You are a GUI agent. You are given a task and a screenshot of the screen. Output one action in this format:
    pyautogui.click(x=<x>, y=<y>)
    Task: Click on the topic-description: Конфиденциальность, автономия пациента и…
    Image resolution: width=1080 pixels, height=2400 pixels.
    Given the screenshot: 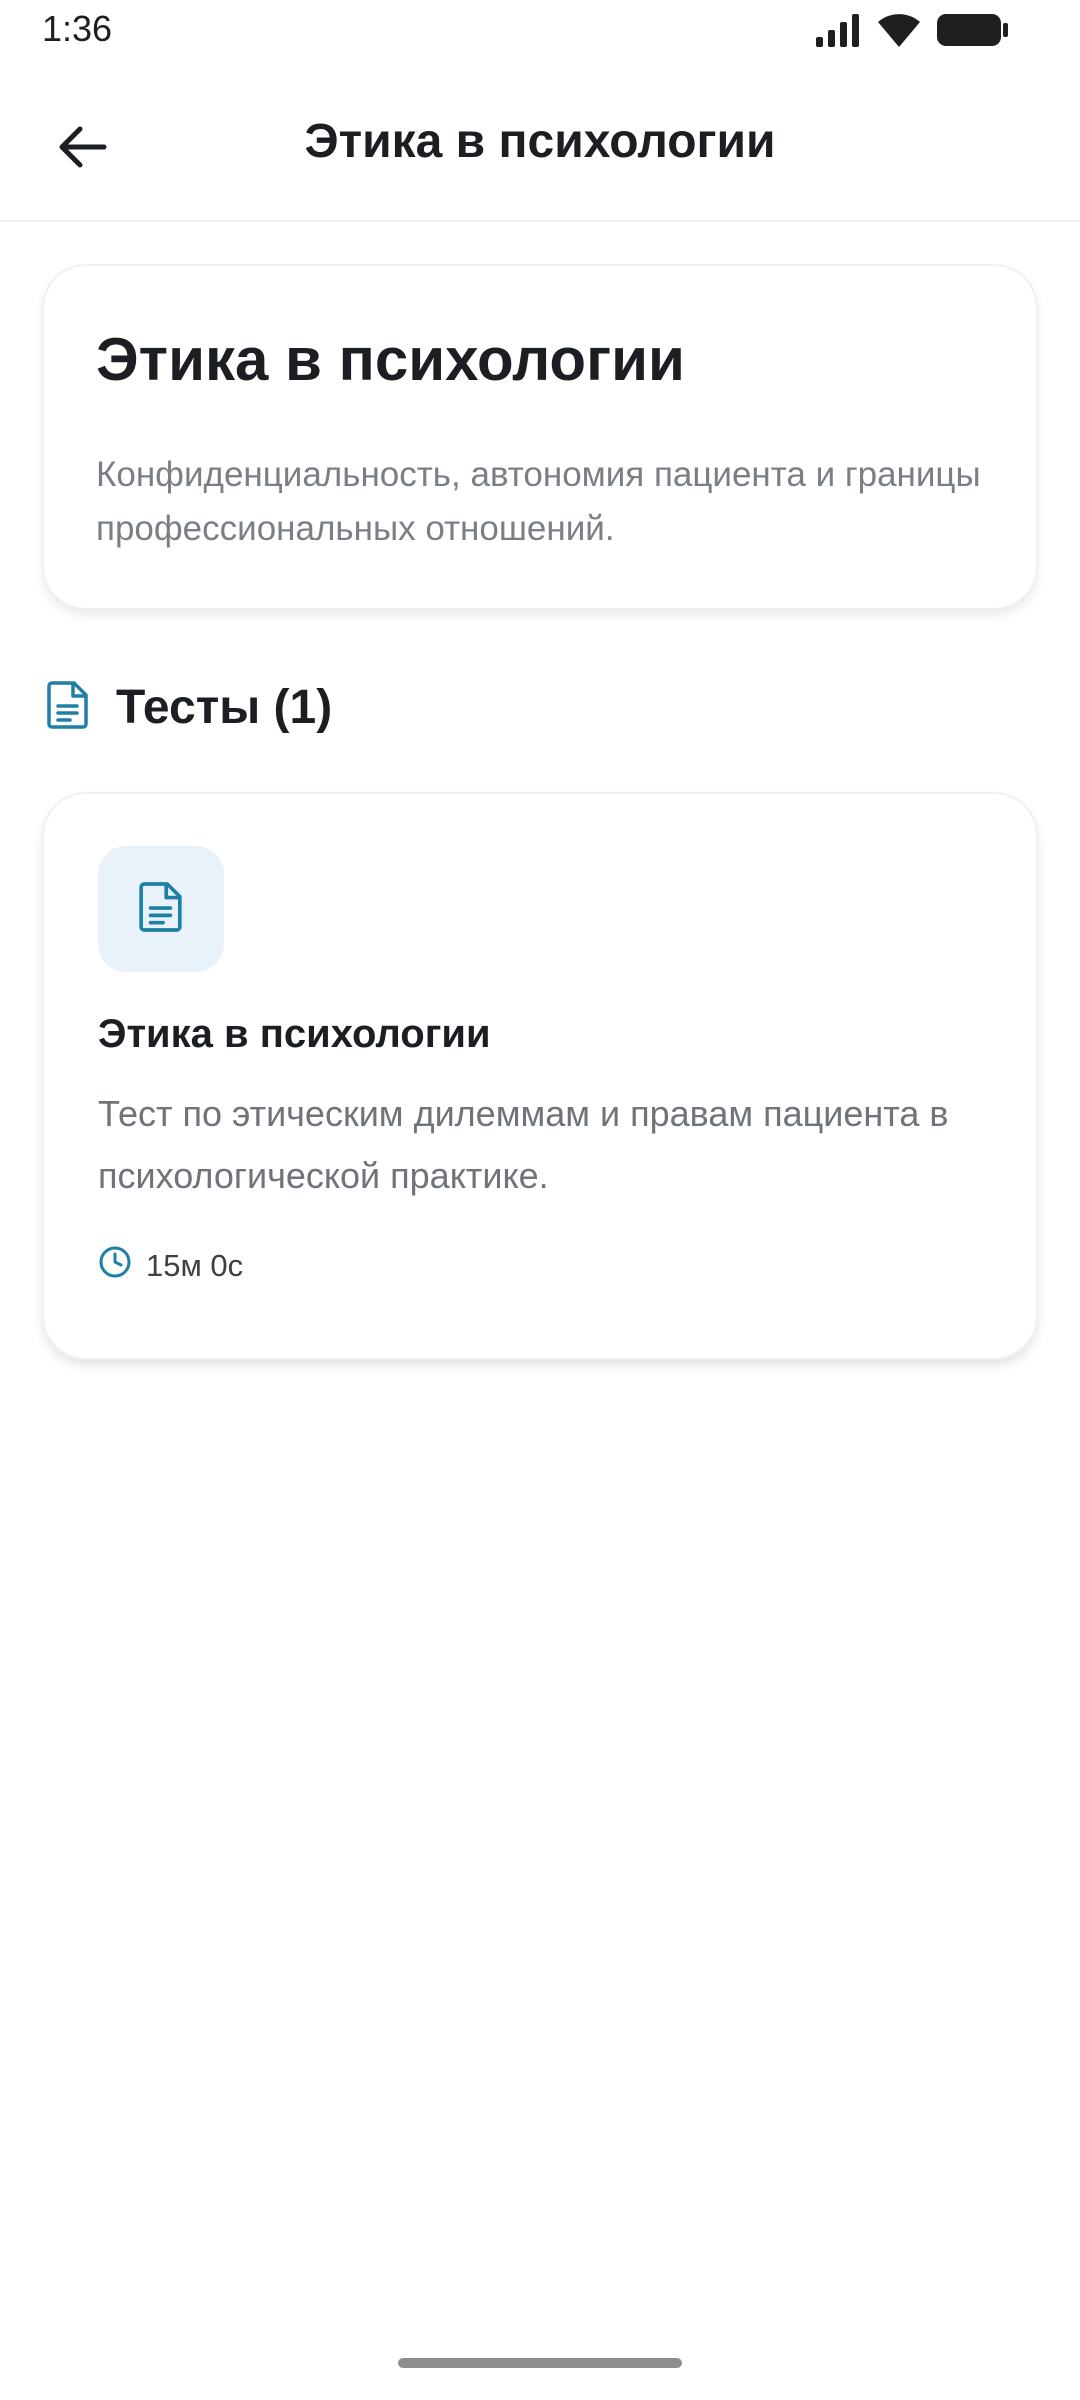 What is the action you would take?
    pyautogui.click(x=538, y=501)
    